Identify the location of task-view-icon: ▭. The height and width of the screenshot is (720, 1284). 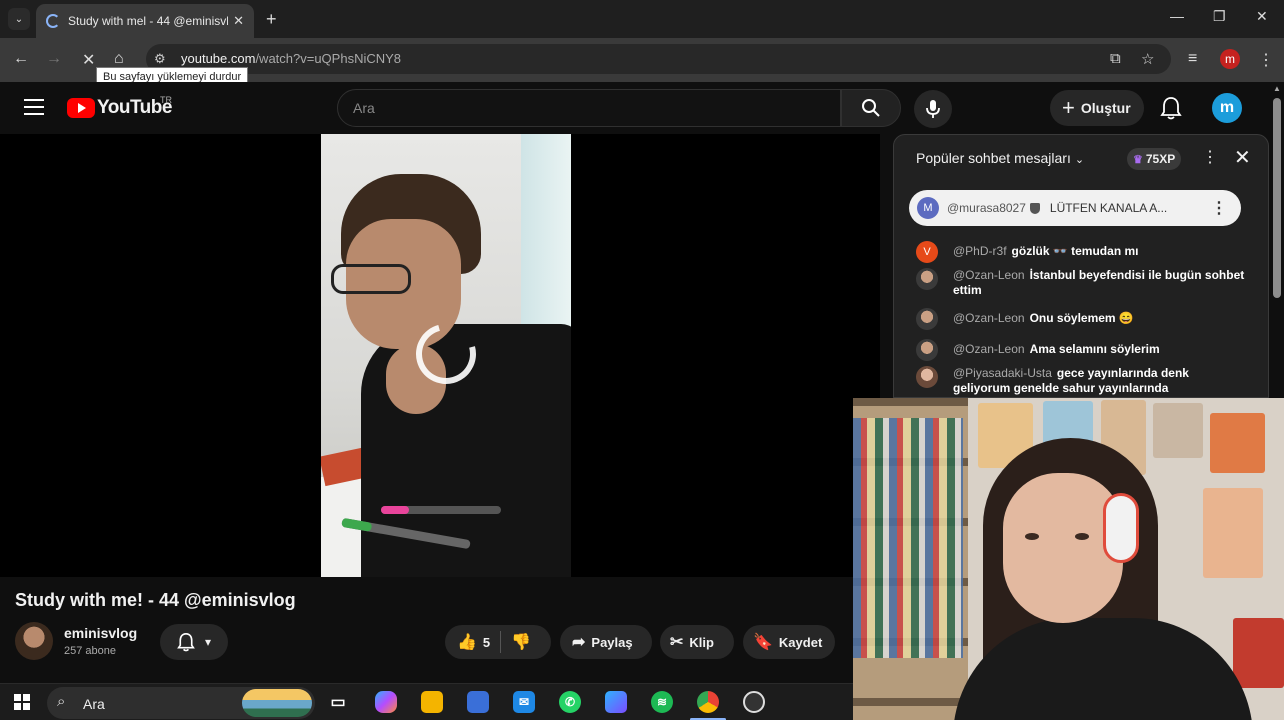
(338, 702).